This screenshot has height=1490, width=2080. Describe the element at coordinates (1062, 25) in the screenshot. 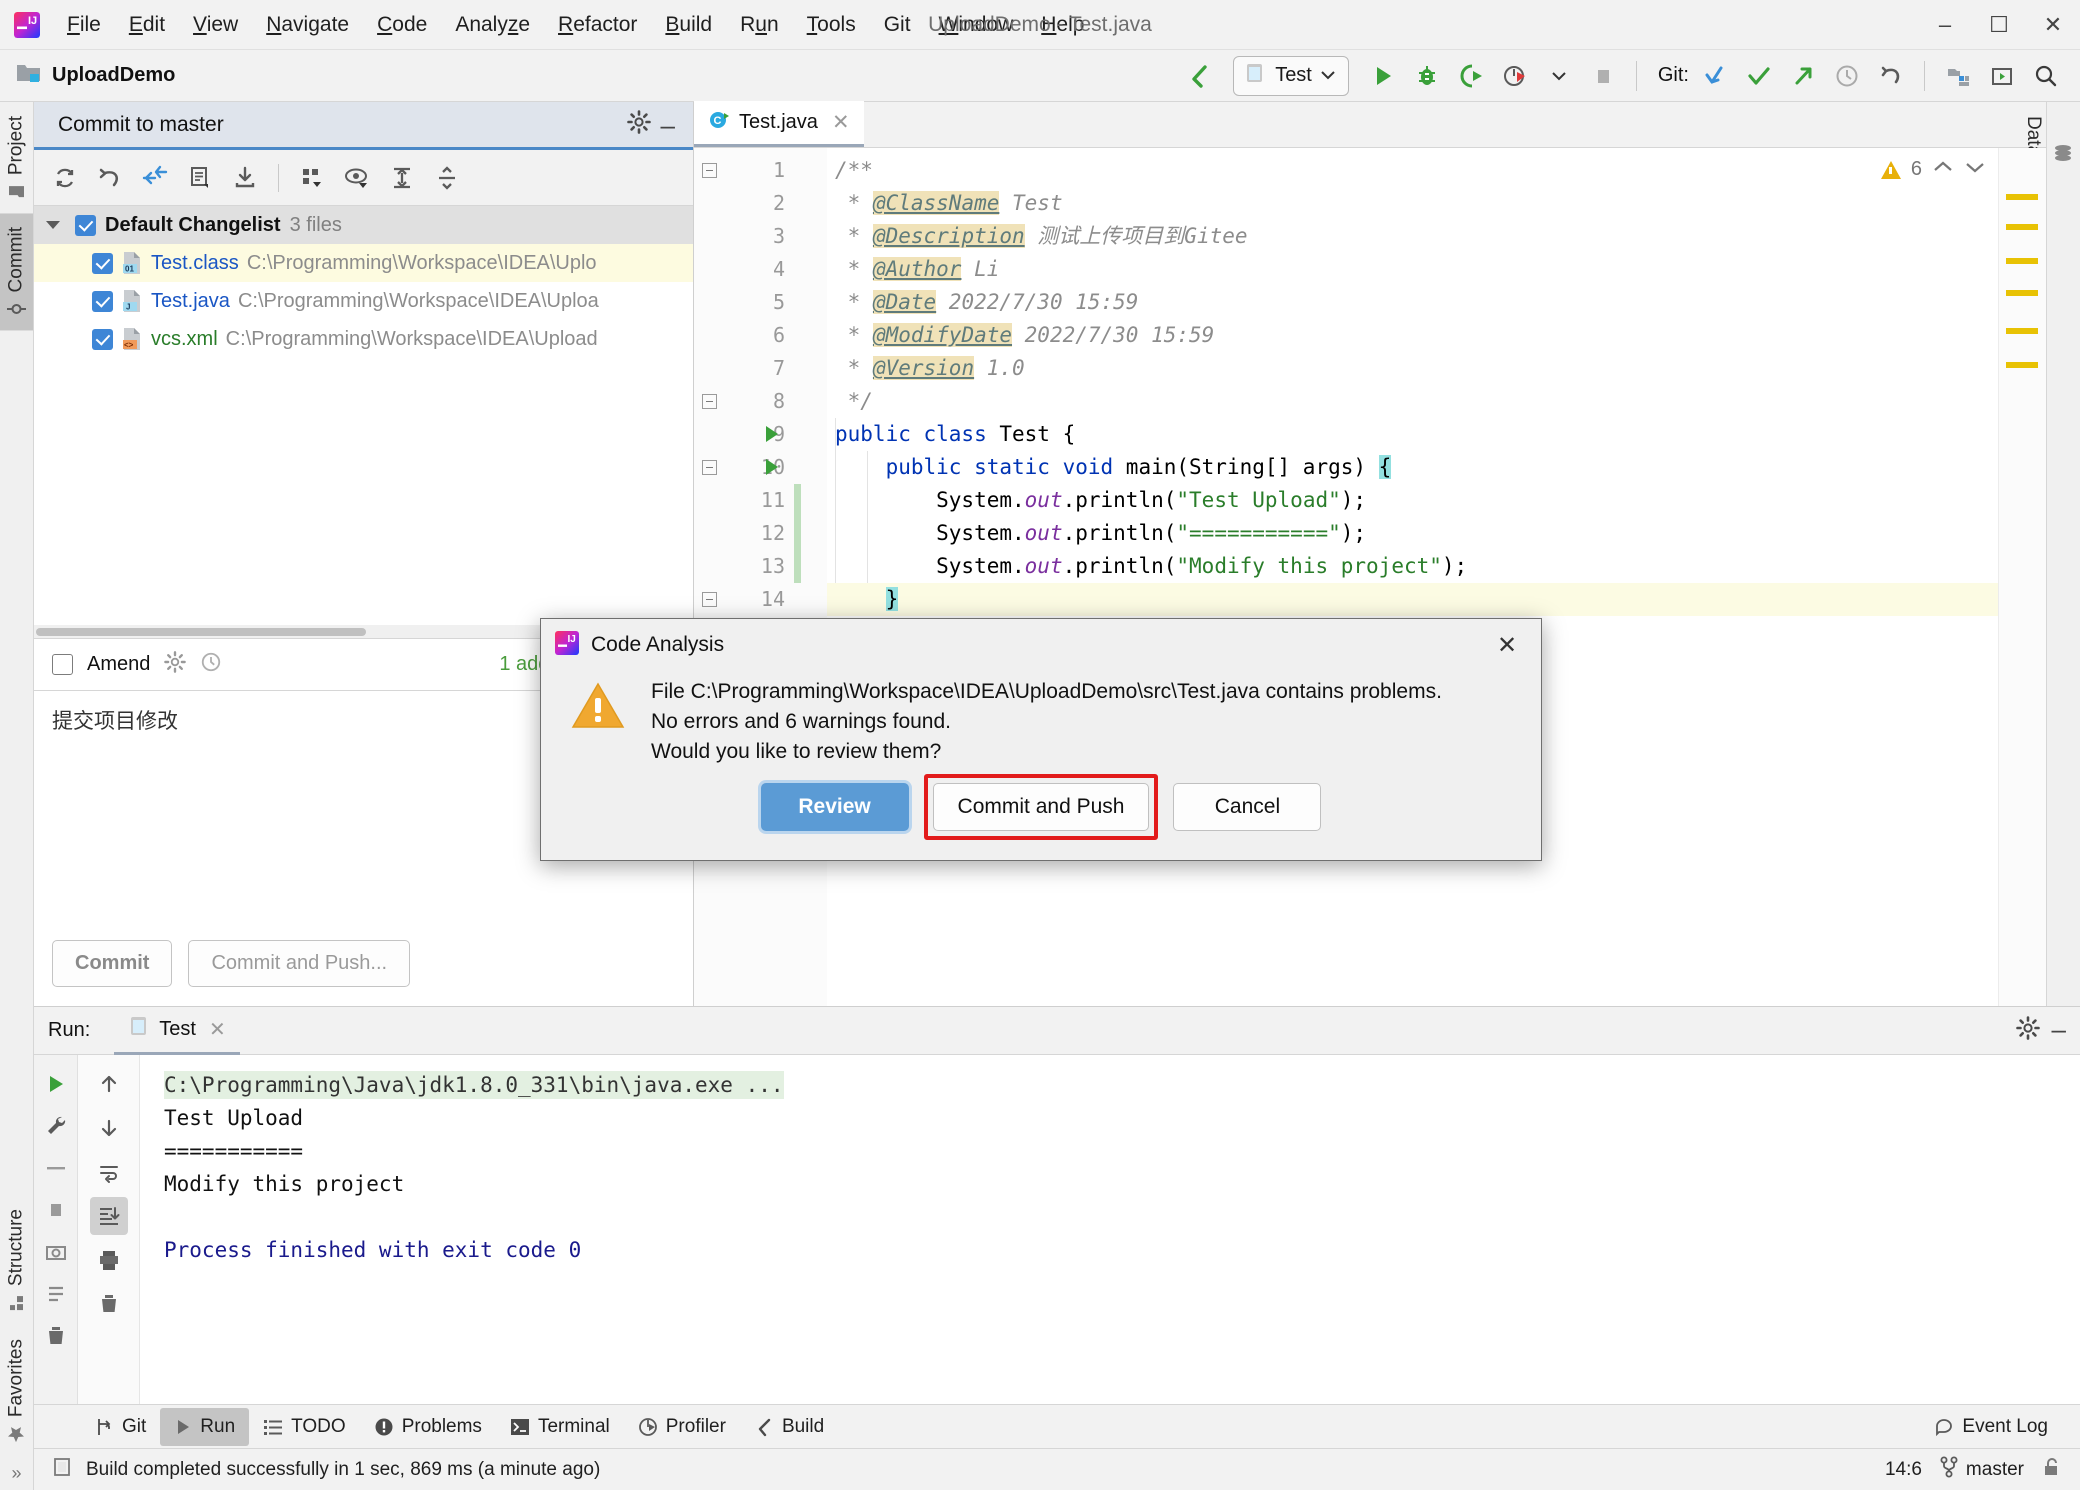

I see `menu-help: Help` at that location.